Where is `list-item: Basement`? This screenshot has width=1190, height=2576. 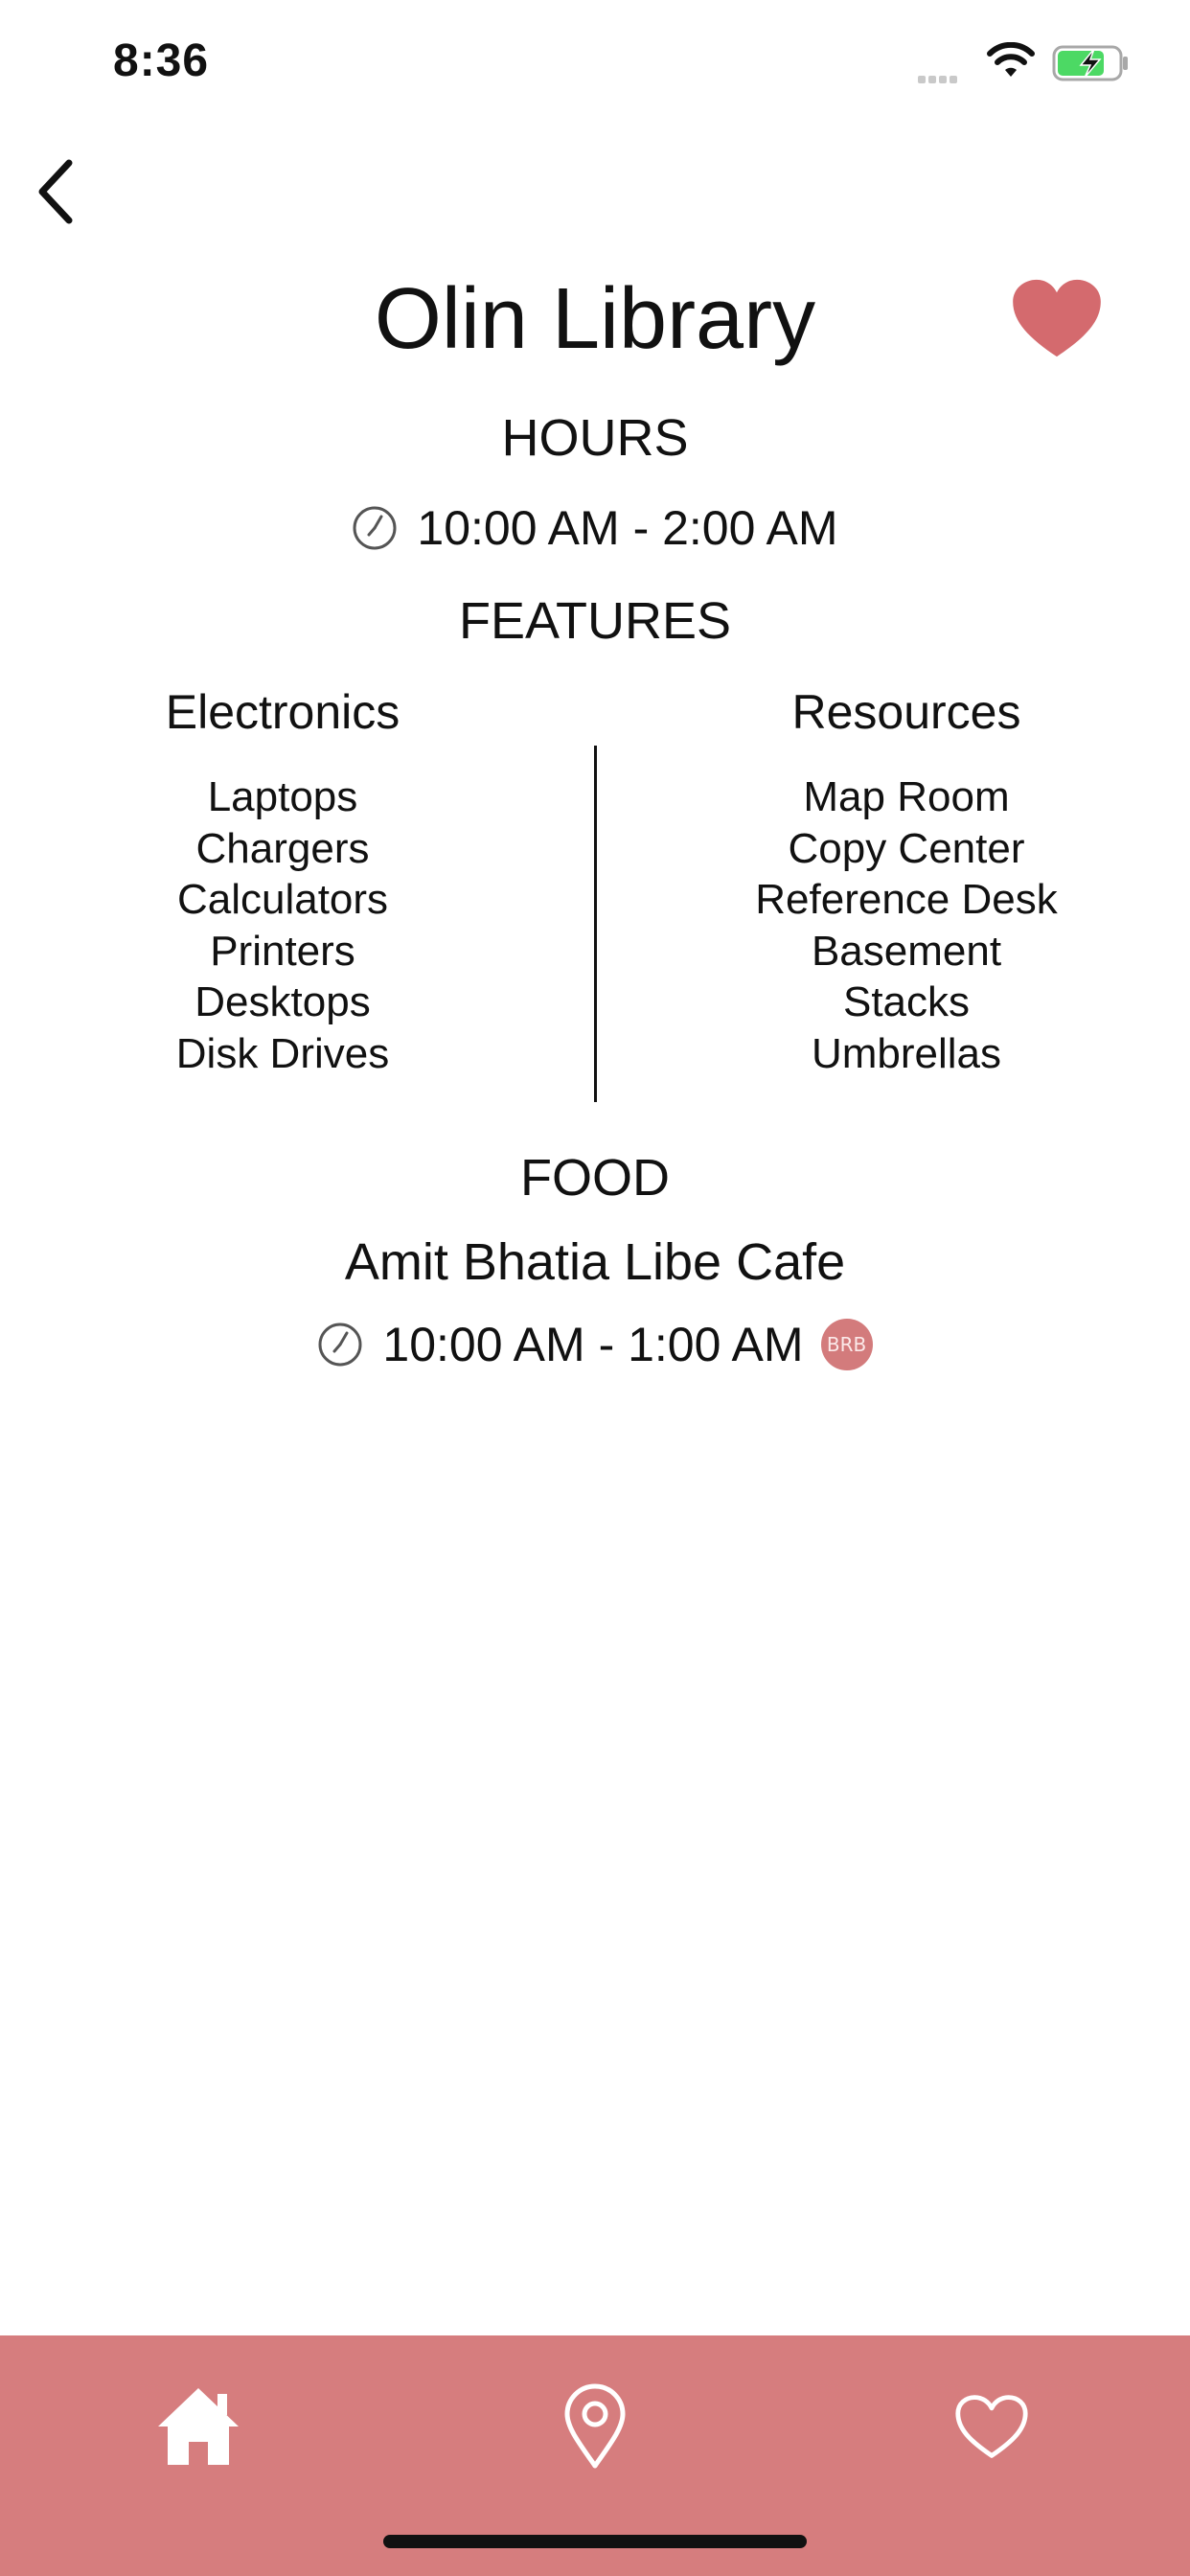 list-item: Basement is located at coordinates (906, 951).